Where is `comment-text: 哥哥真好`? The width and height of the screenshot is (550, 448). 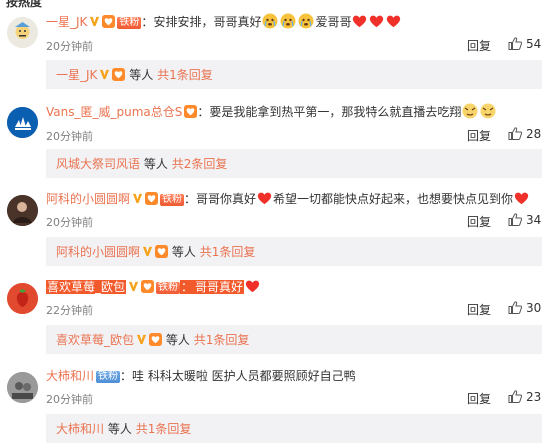 comment-text: 哥哥真好 is located at coordinates (219, 287).